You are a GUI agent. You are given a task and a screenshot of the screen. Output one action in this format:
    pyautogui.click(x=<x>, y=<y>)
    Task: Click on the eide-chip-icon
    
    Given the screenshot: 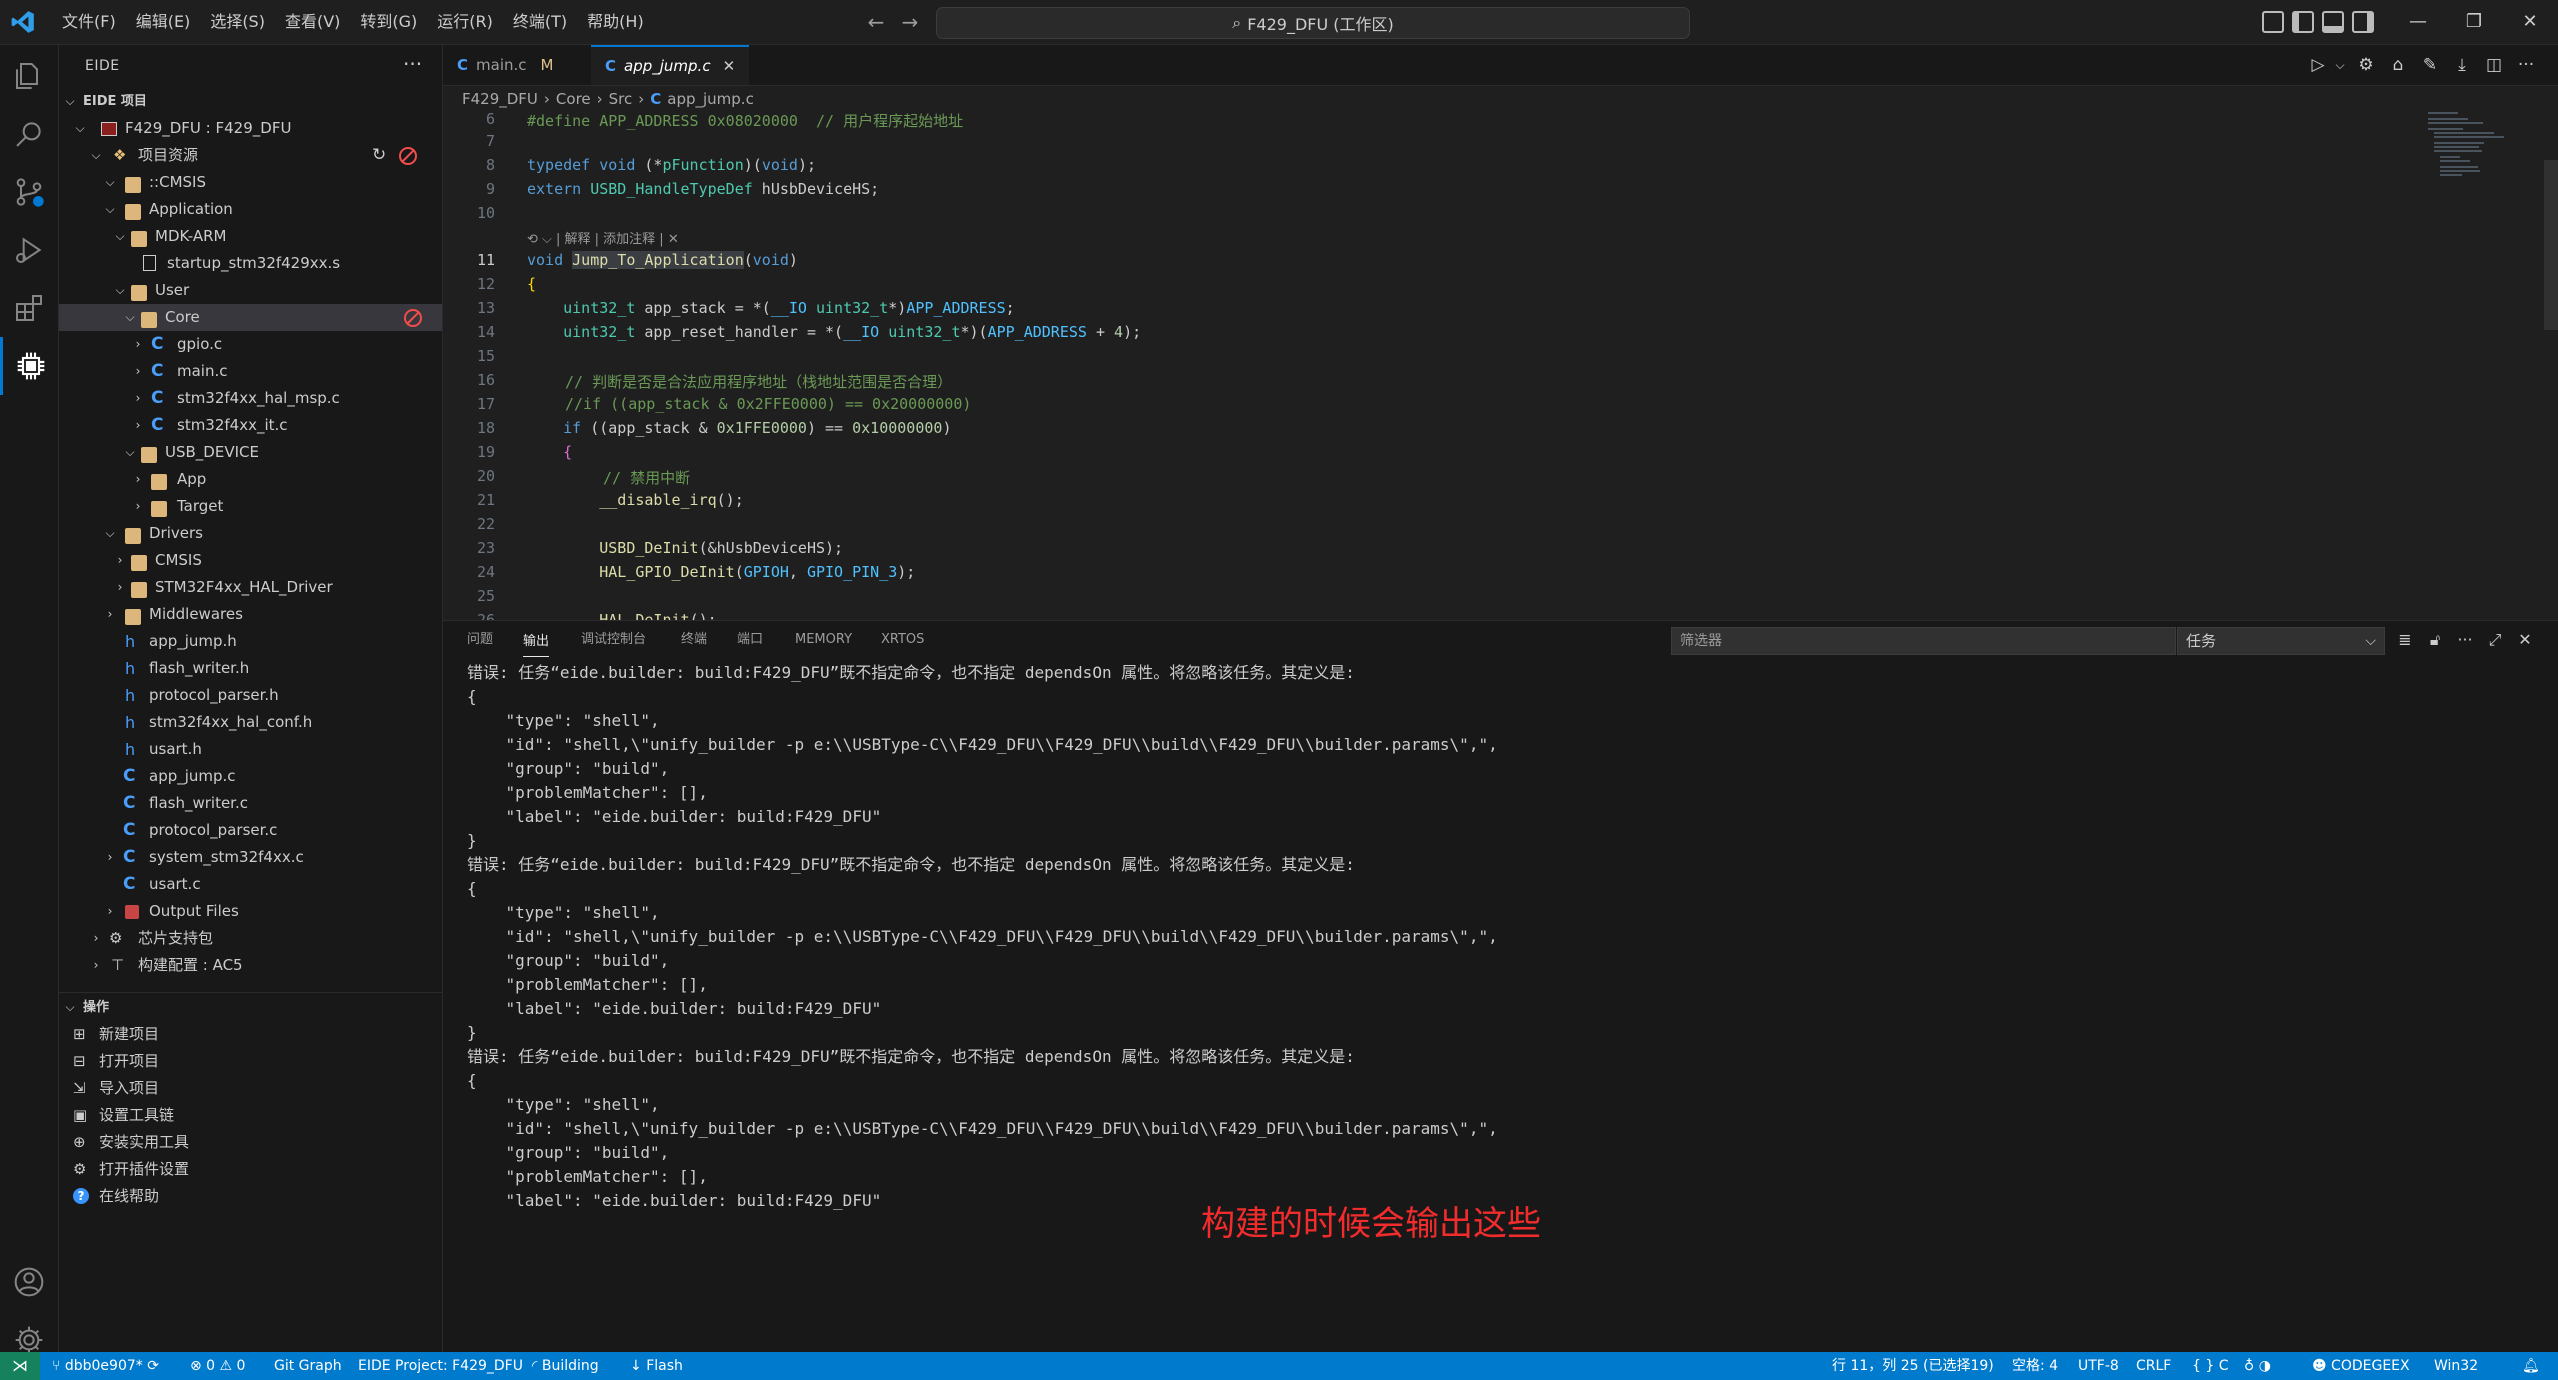 What is the action you would take?
    pyautogui.click(x=29, y=366)
    